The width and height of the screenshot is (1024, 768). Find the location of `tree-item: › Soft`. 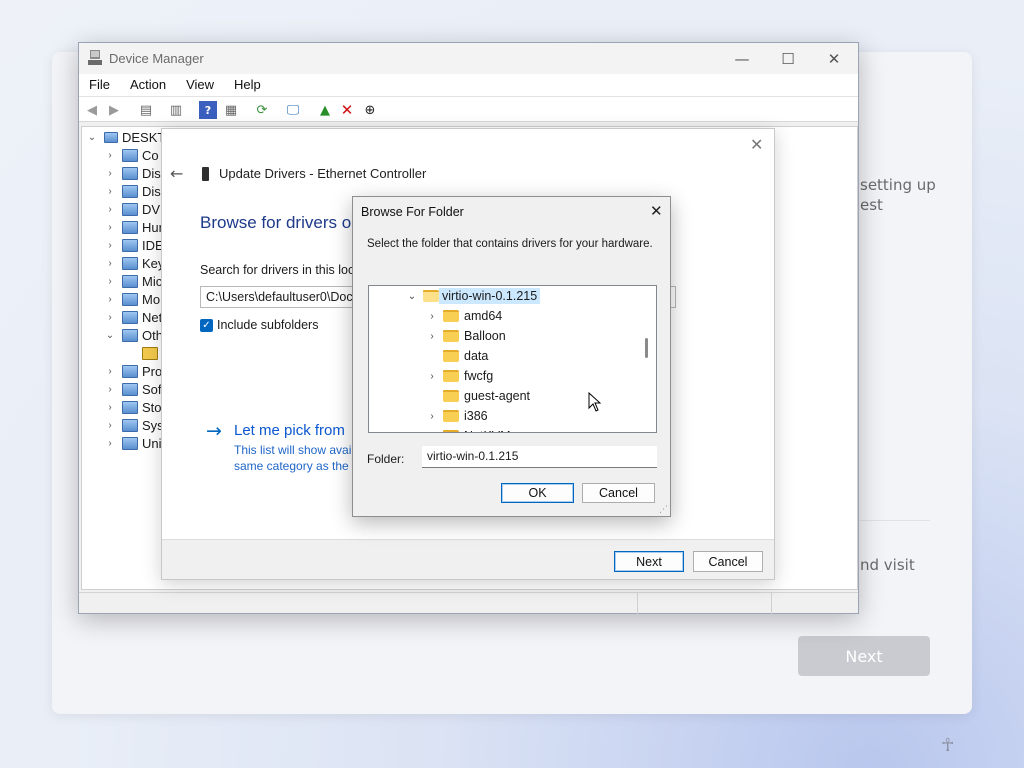

tree-item: › Soft is located at coordinates (134, 389).